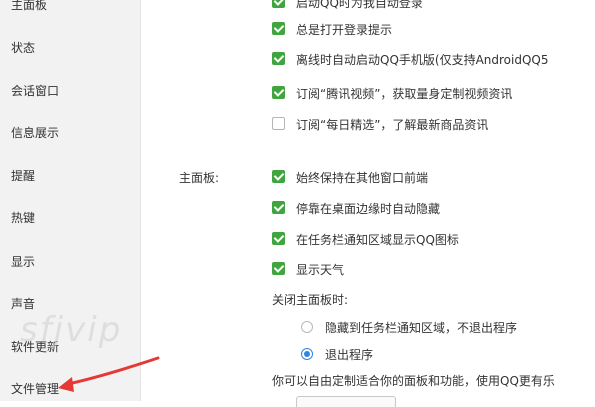  Describe the element at coordinates (35, 347) in the screenshot. I see `sidebar-item-software-update: 软件更新` at that location.